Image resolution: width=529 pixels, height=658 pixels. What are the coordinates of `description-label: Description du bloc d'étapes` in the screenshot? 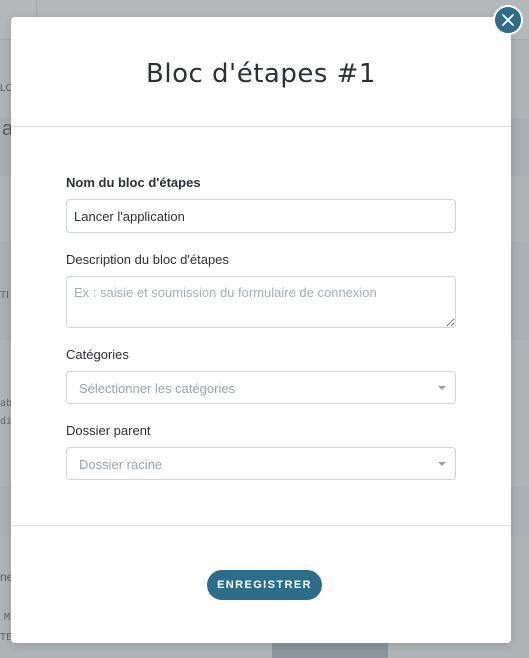 It's located at (147, 259).